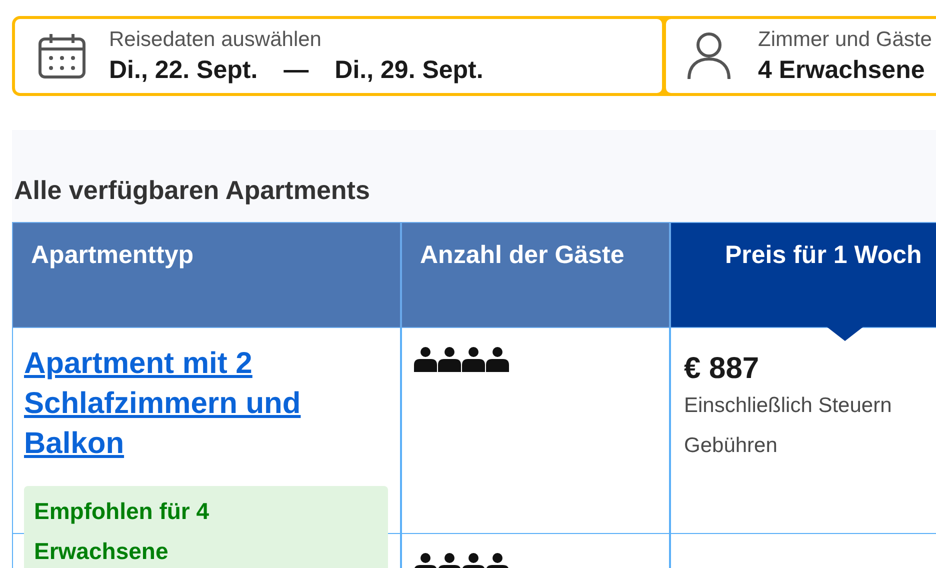  What do you see at coordinates (535, 275) in the screenshot?
I see `column-header: Anzahl der Gäste` at bounding box center [535, 275].